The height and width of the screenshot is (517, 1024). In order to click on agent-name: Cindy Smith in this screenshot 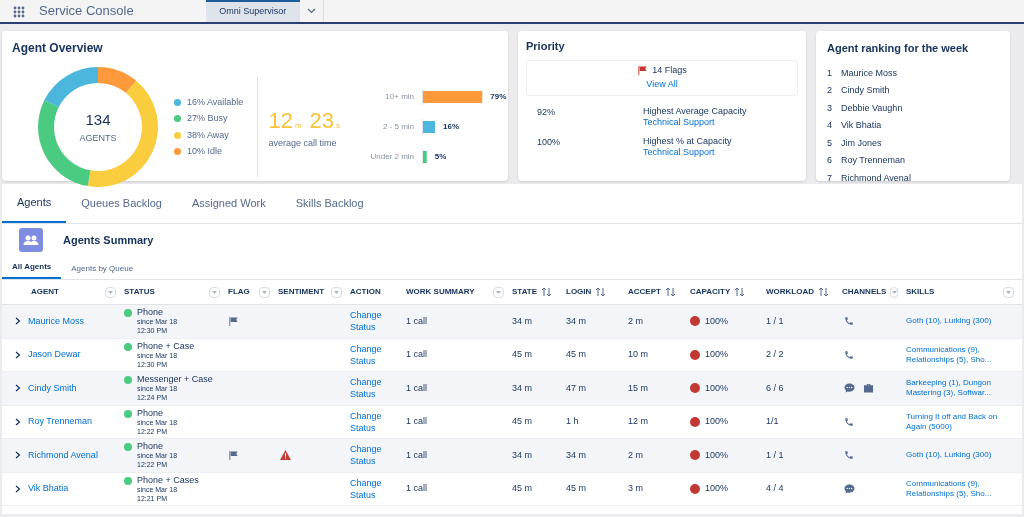, I will do `click(865, 90)`.